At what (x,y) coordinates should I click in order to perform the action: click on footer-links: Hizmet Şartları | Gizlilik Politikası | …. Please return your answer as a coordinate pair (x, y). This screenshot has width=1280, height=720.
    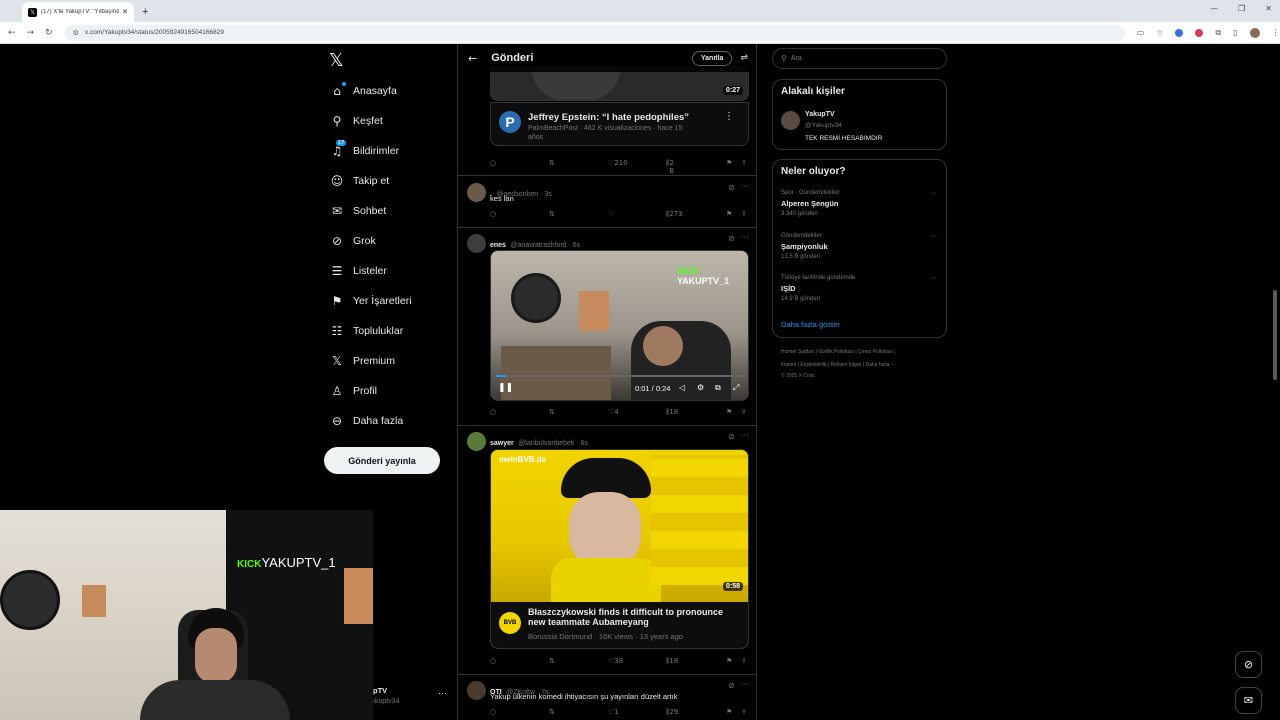
    Looking at the image, I should click on (838, 352).